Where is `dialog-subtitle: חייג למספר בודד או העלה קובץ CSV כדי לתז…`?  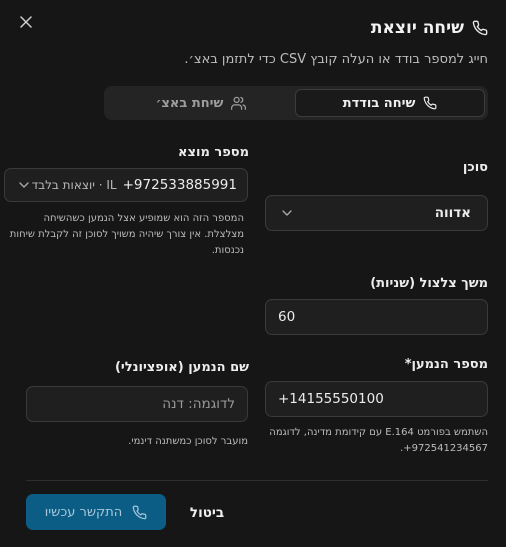
dialog-subtitle: חייג למספר בודד או העלה קובץ CSV כדי לתז… is located at coordinates (336, 59).